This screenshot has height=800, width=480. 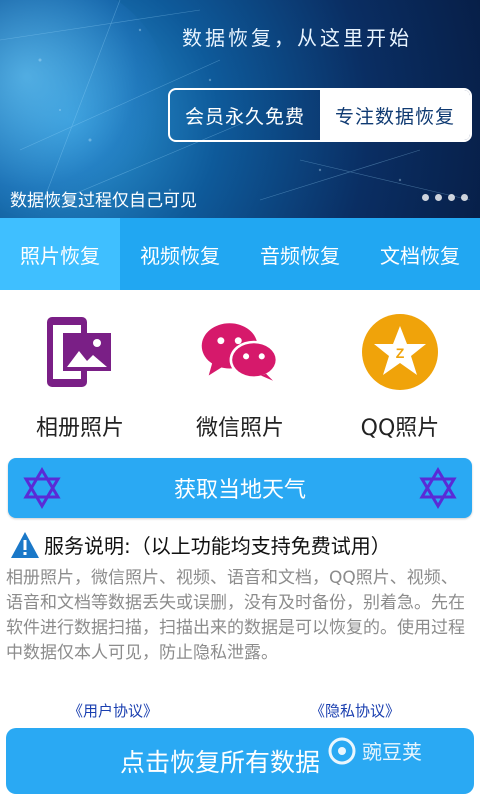 What do you see at coordinates (80, 352) in the screenshot?
I see `album-photo-icon` at bounding box center [80, 352].